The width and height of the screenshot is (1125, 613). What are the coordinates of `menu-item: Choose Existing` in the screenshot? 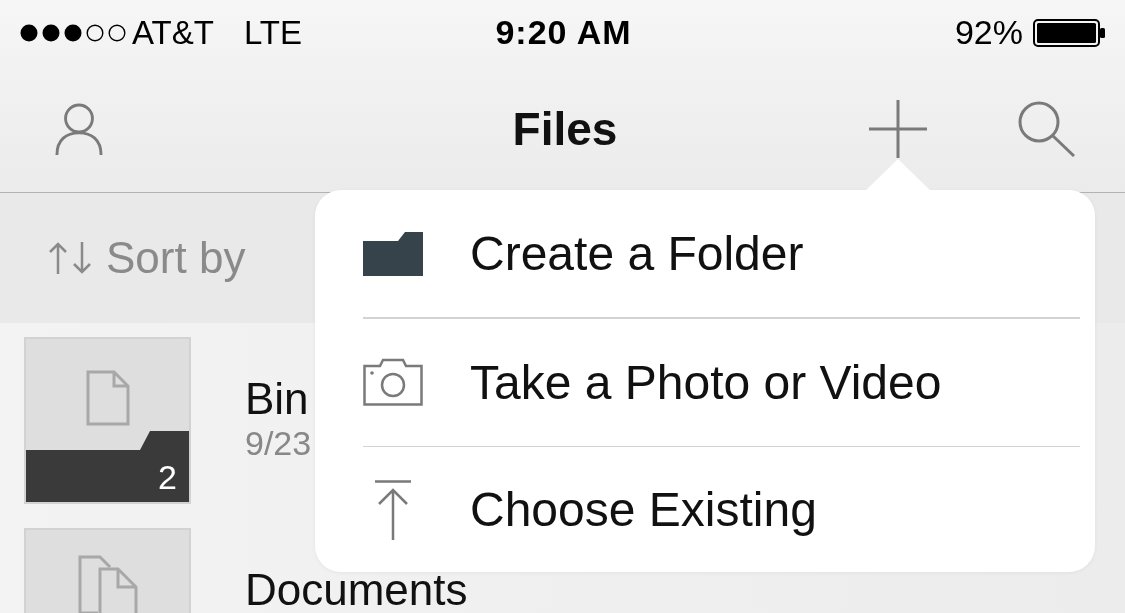 It's located at (705, 509).